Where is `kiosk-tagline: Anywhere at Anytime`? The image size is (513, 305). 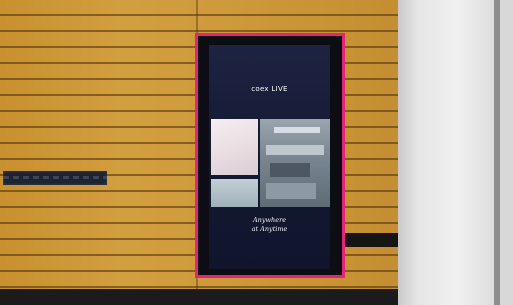
kiosk-tagline: Anywhere at Anytime is located at coordinates (269, 225).